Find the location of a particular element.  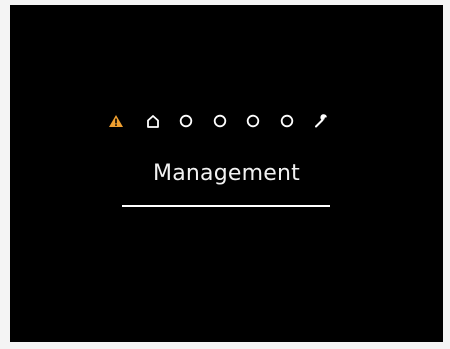

page-title: Management is located at coordinates (226, 173).